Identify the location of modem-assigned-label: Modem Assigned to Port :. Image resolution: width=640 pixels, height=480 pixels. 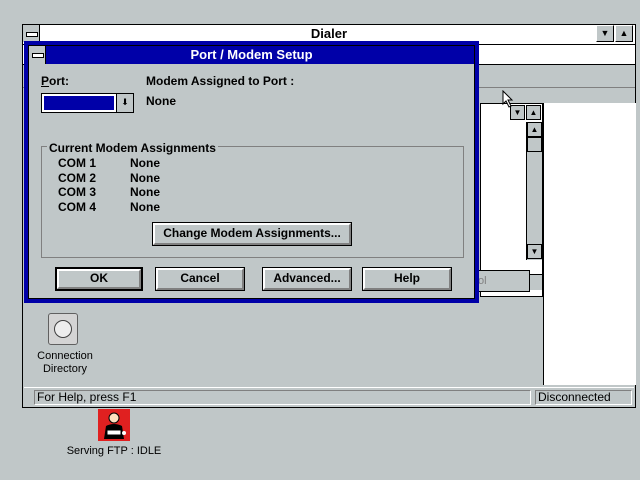
(220, 81).